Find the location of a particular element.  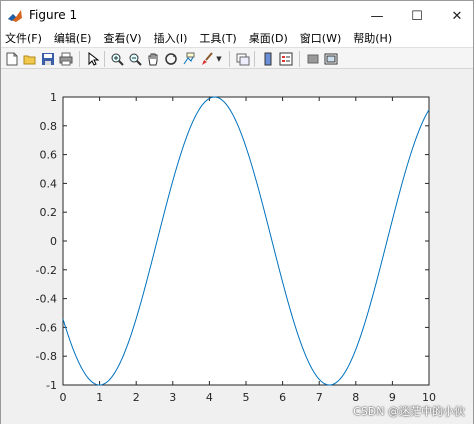

zoom-in-icon is located at coordinates (117, 59).